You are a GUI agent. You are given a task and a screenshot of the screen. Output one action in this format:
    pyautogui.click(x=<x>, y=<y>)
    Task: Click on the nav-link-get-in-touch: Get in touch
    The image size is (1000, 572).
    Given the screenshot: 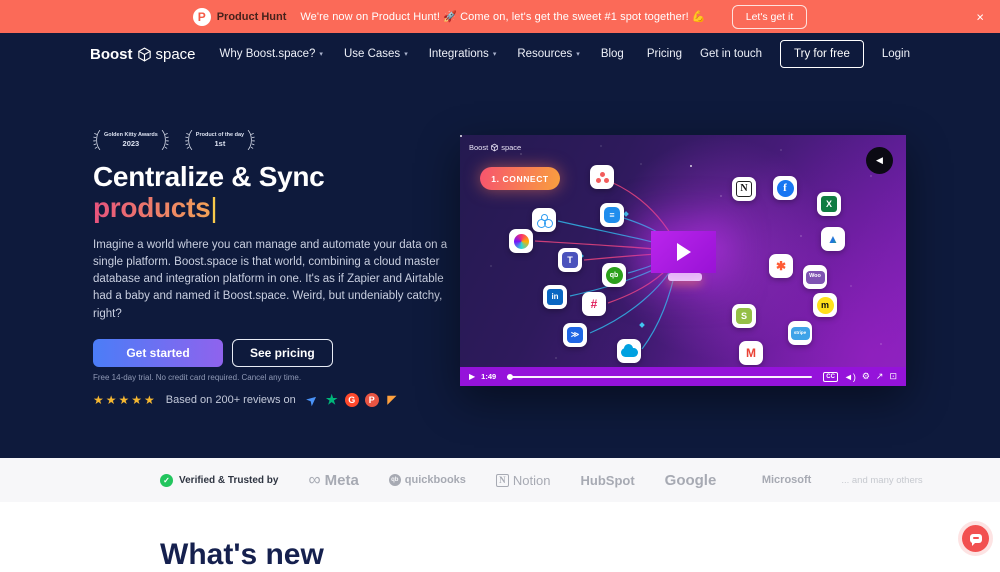 What is the action you would take?
    pyautogui.click(x=731, y=54)
    